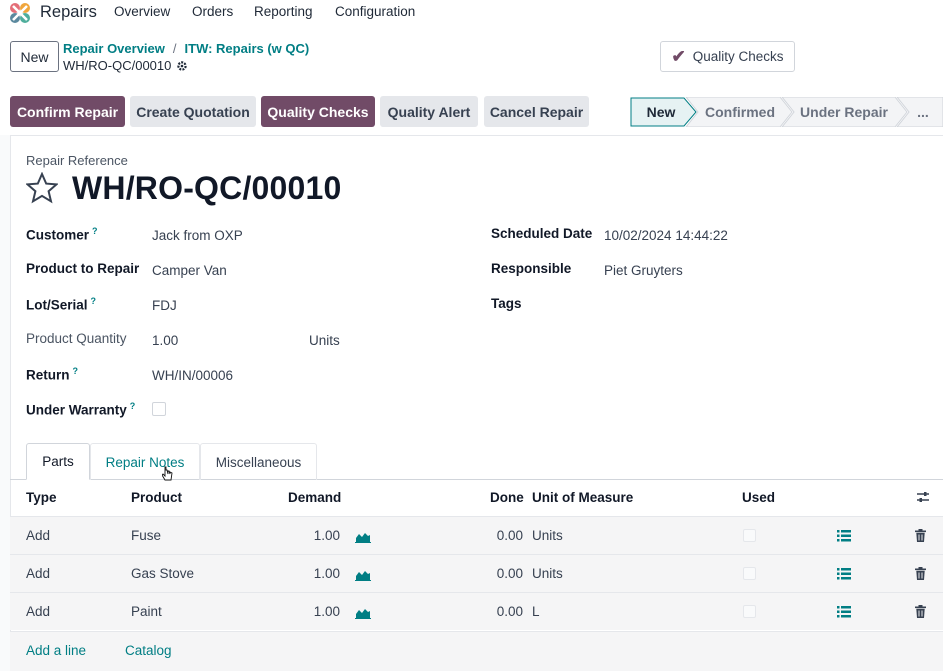  I want to click on gear-icon, so click(182, 66).